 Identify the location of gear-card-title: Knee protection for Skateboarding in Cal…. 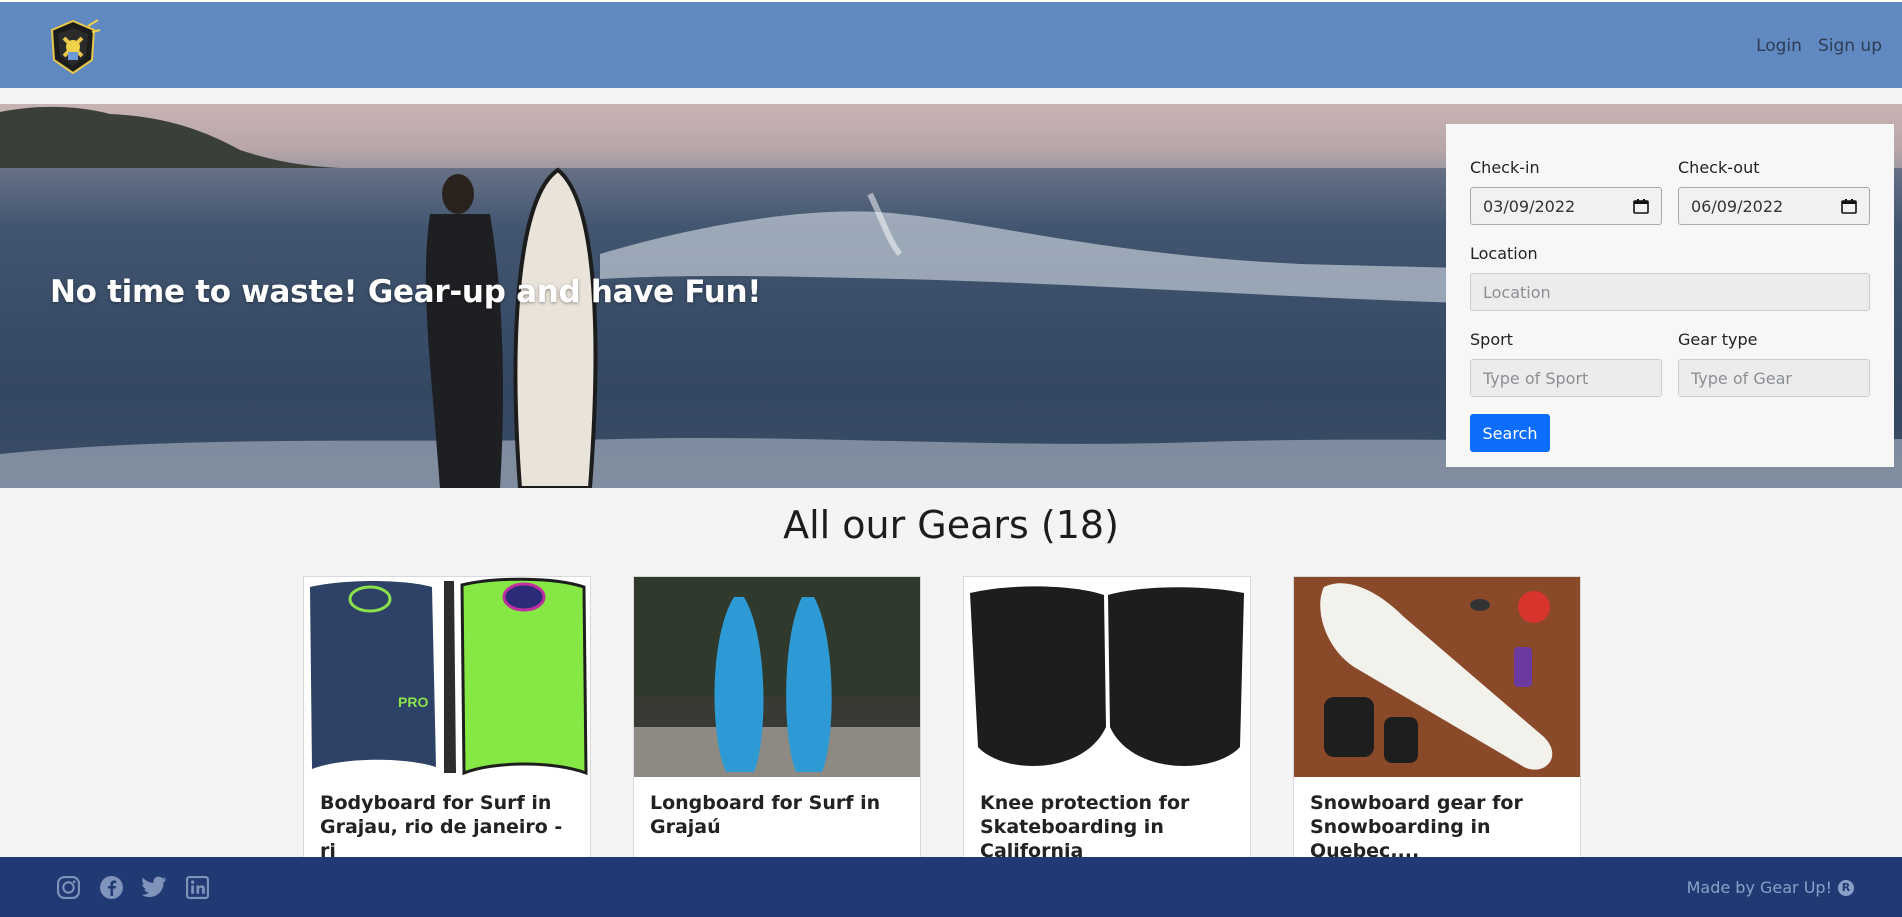
(1085, 827).